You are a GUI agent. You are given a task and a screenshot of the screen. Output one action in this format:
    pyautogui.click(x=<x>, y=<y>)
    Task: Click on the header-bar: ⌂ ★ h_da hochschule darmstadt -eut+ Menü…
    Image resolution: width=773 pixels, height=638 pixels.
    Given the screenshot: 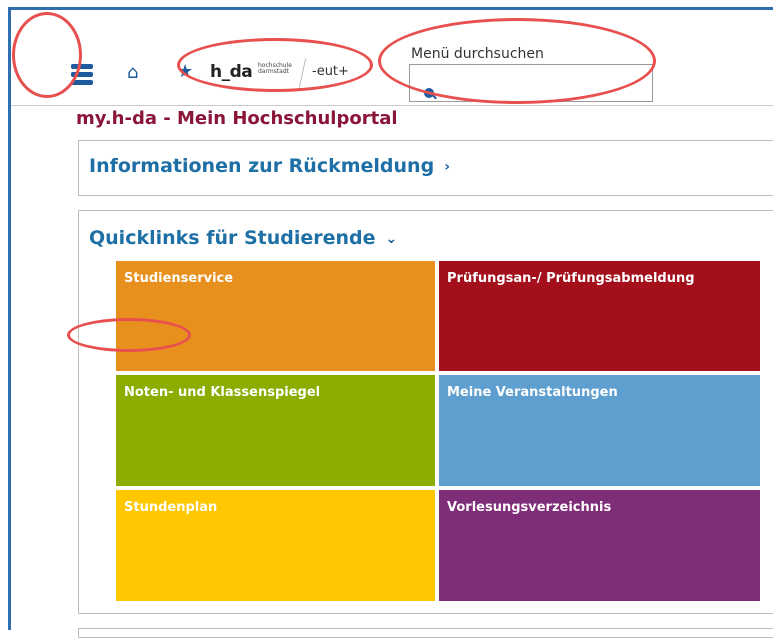 What is the action you would take?
    pyautogui.click(x=392, y=58)
    